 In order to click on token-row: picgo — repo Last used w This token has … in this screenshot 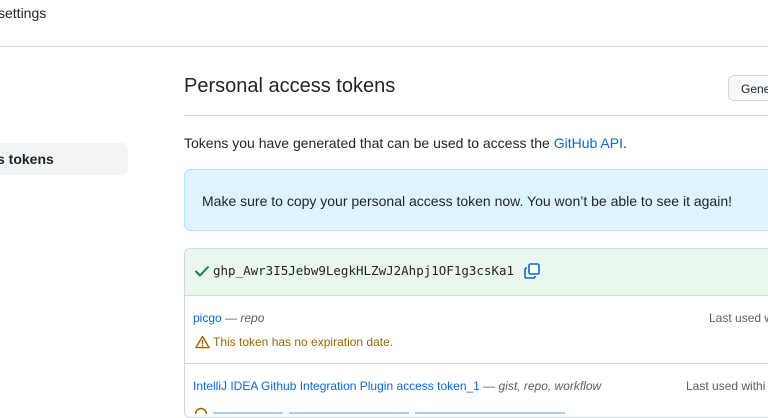, I will do `click(476, 329)`.